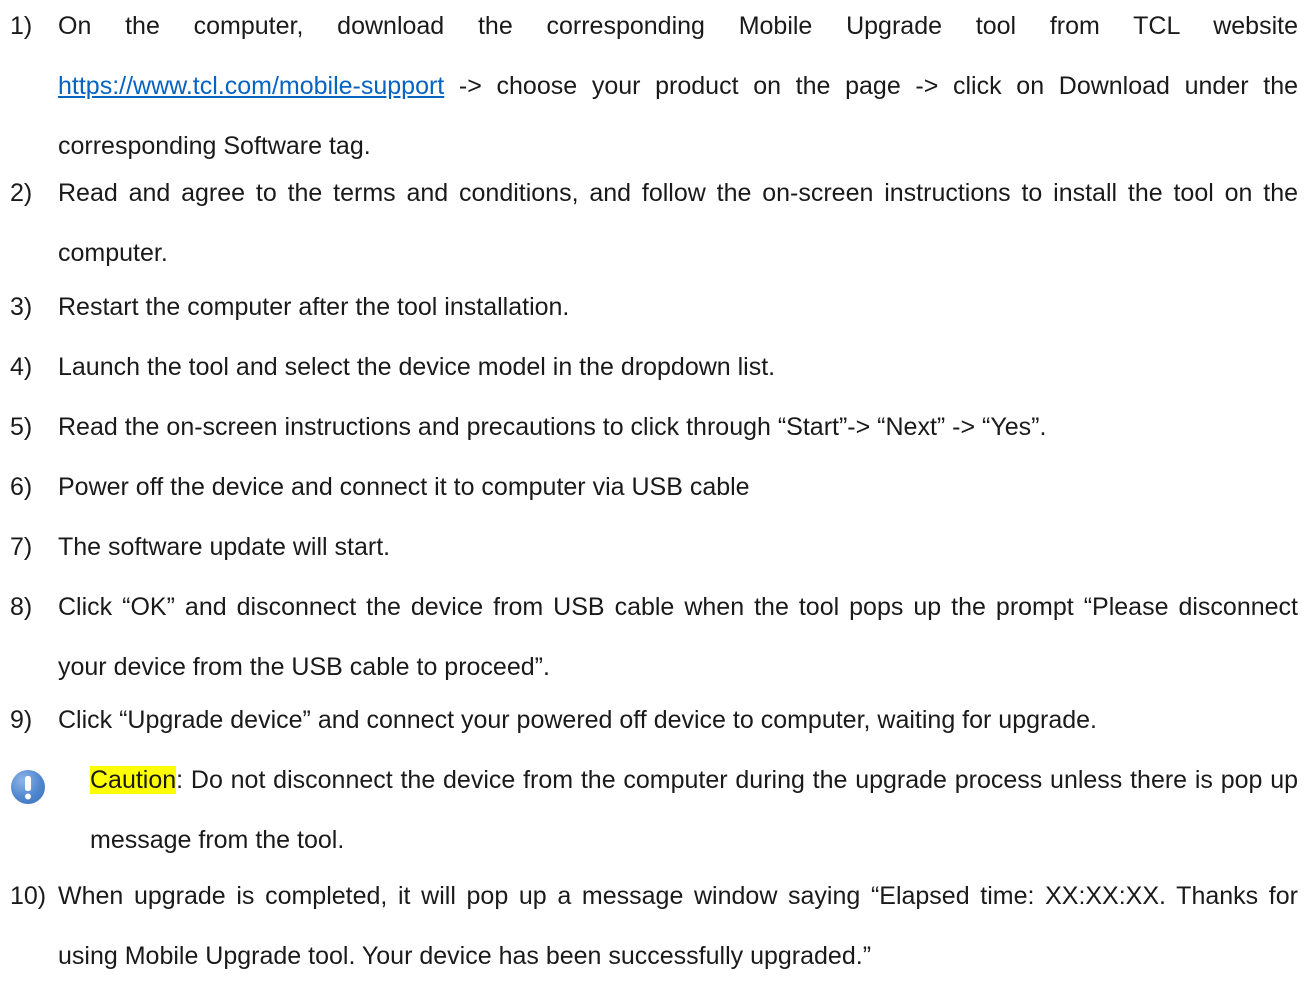 Image resolution: width=1312 pixels, height=986 pixels. What do you see at coordinates (28, 787) in the screenshot?
I see `exclamation-icon` at bounding box center [28, 787].